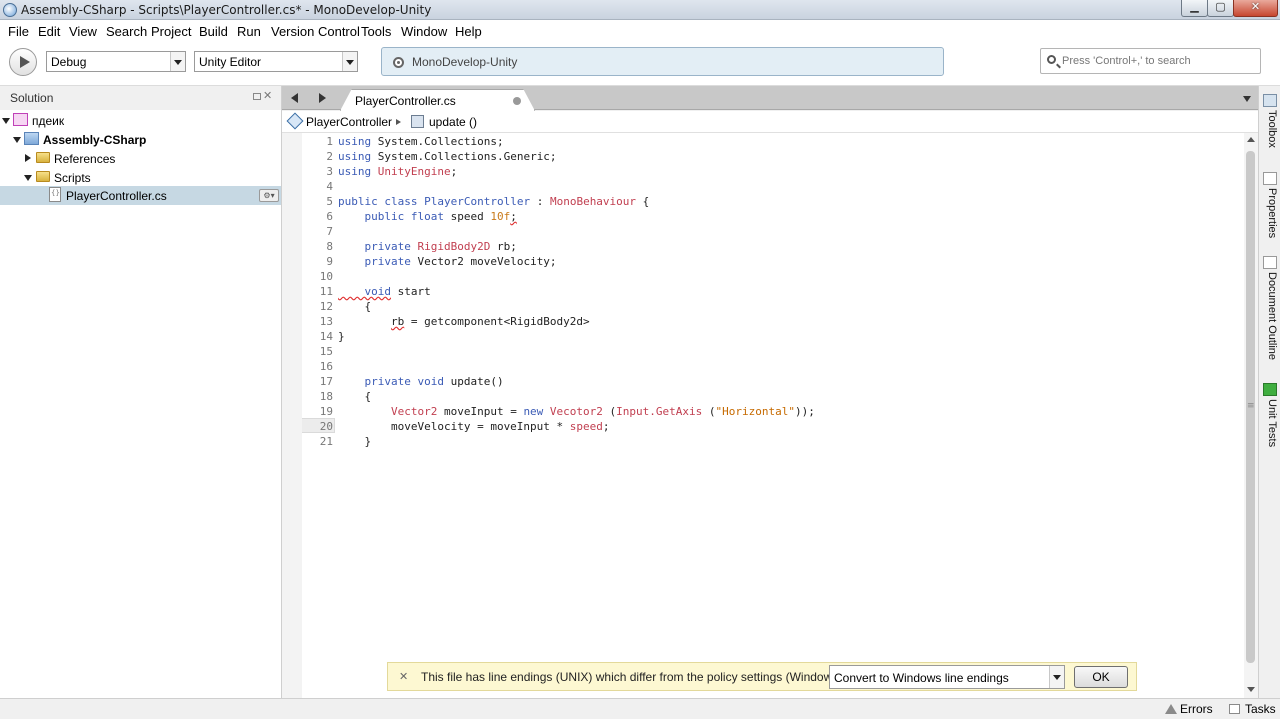 This screenshot has width=1280, height=719. I want to click on status-icon, so click(398, 62).